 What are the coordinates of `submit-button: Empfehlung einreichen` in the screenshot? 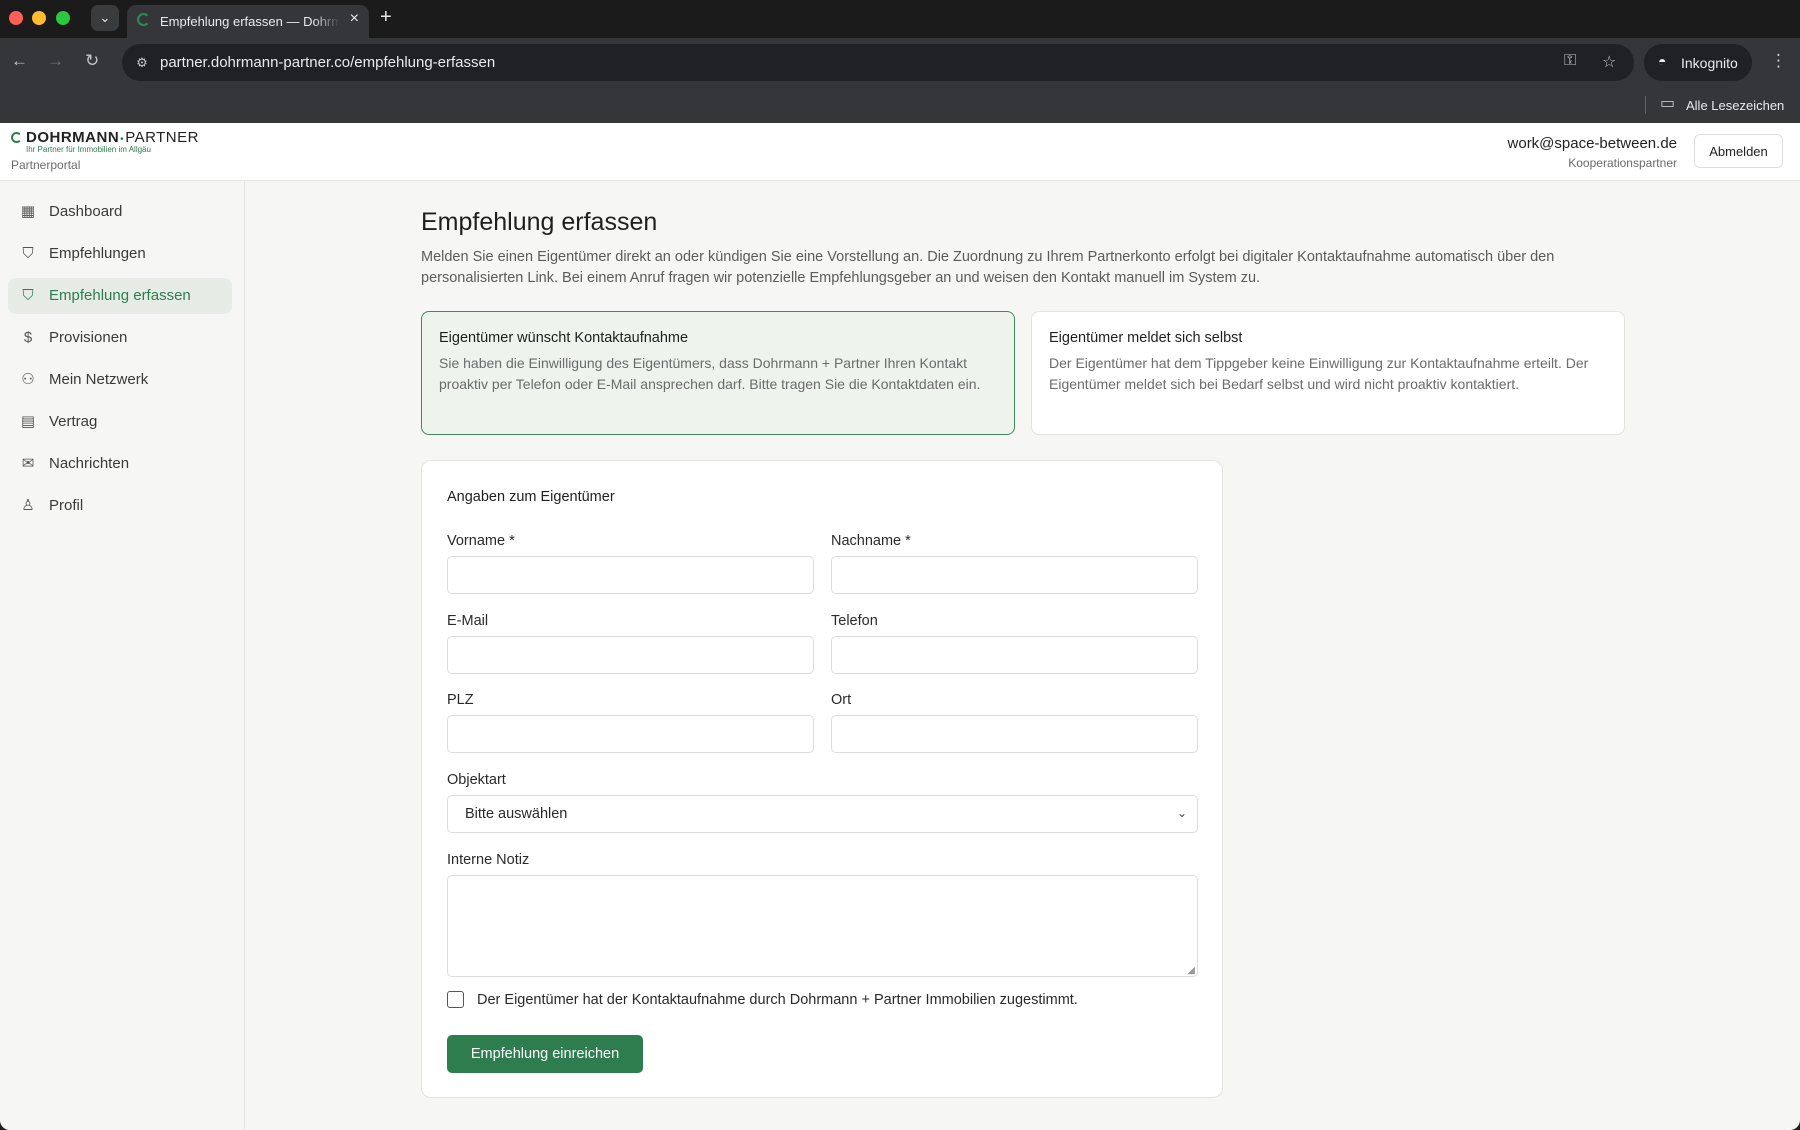 It's located at (545, 1054).